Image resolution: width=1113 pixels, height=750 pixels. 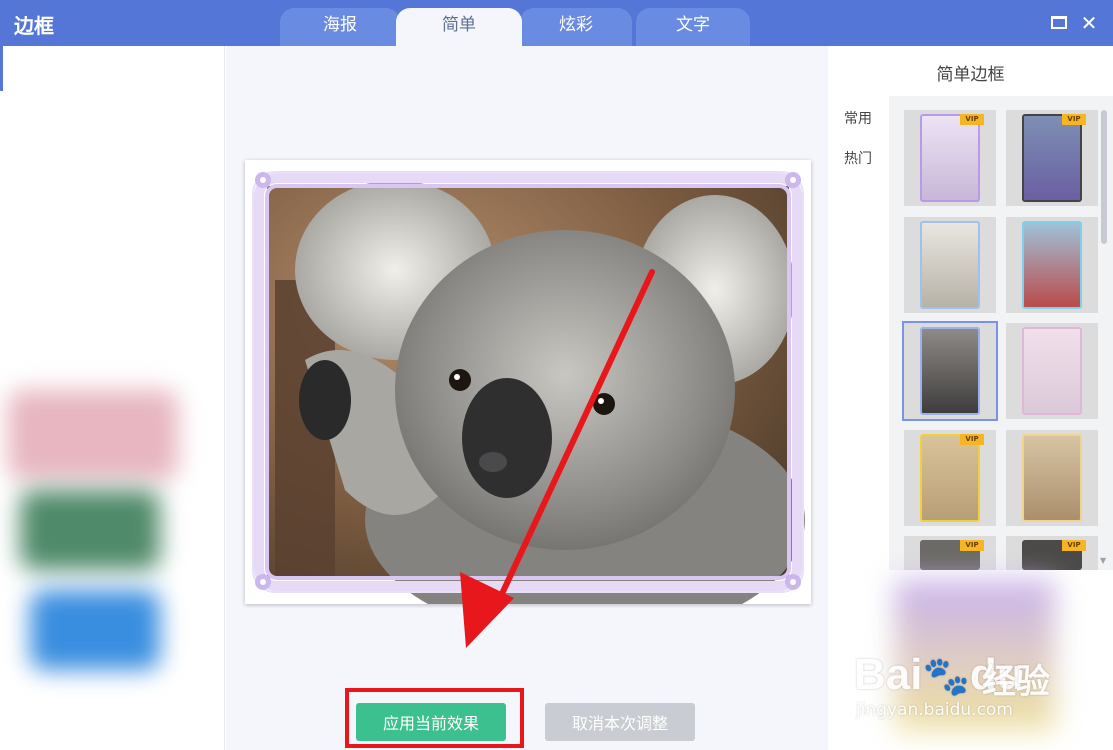 What do you see at coordinates (620, 722) in the screenshot?
I see `cancel-button: 取消本次调整` at bounding box center [620, 722].